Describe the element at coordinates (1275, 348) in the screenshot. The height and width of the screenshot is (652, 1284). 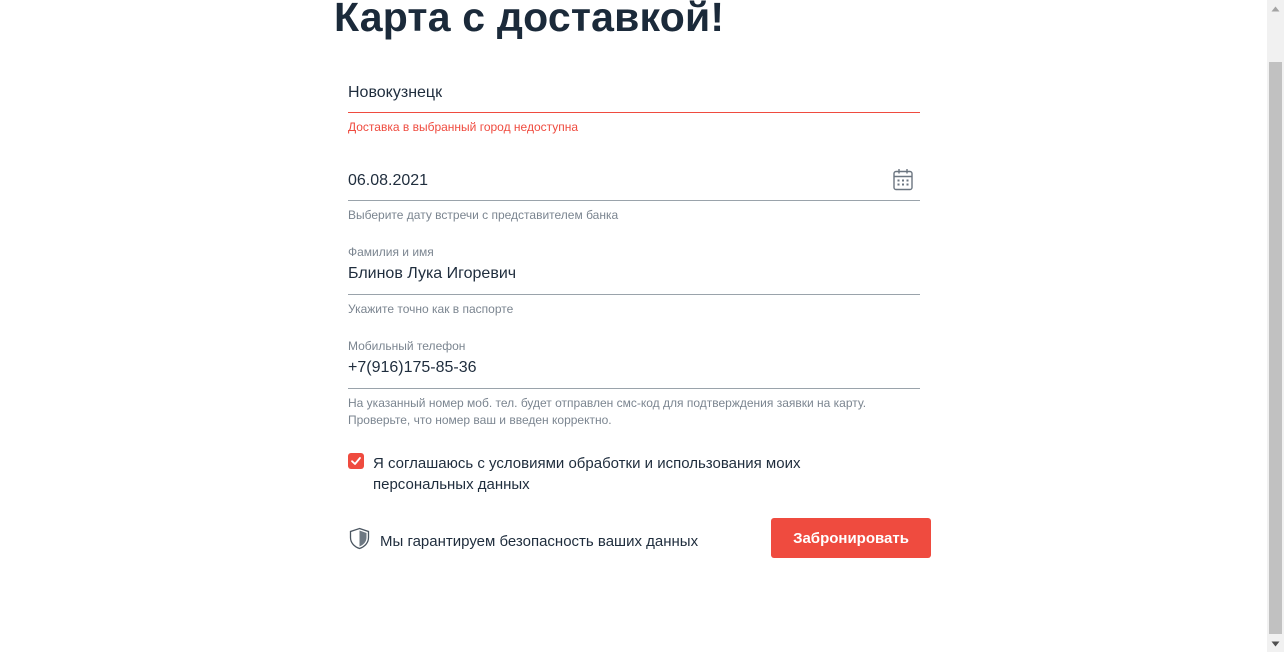
I see `scrollbar-thumb` at that location.